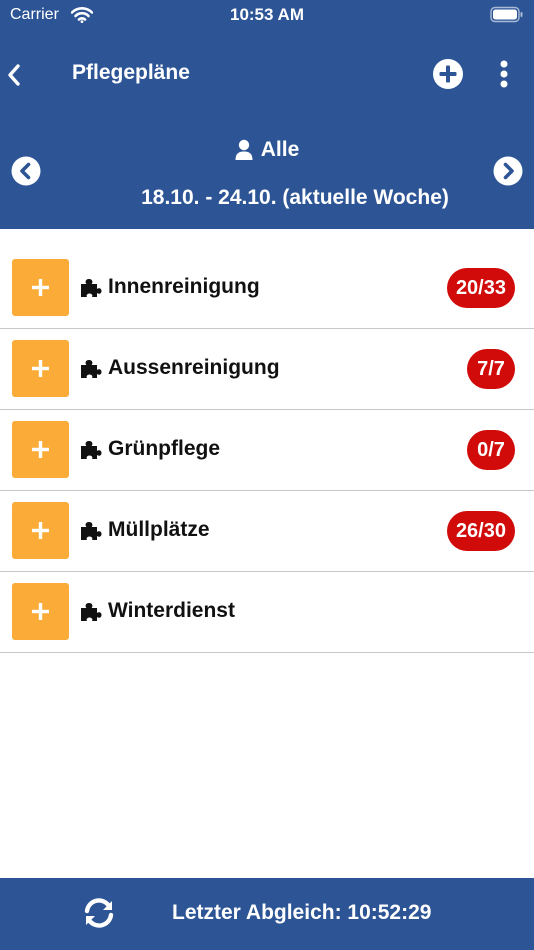  I want to click on chevron-right-circle-icon, so click(508, 171).